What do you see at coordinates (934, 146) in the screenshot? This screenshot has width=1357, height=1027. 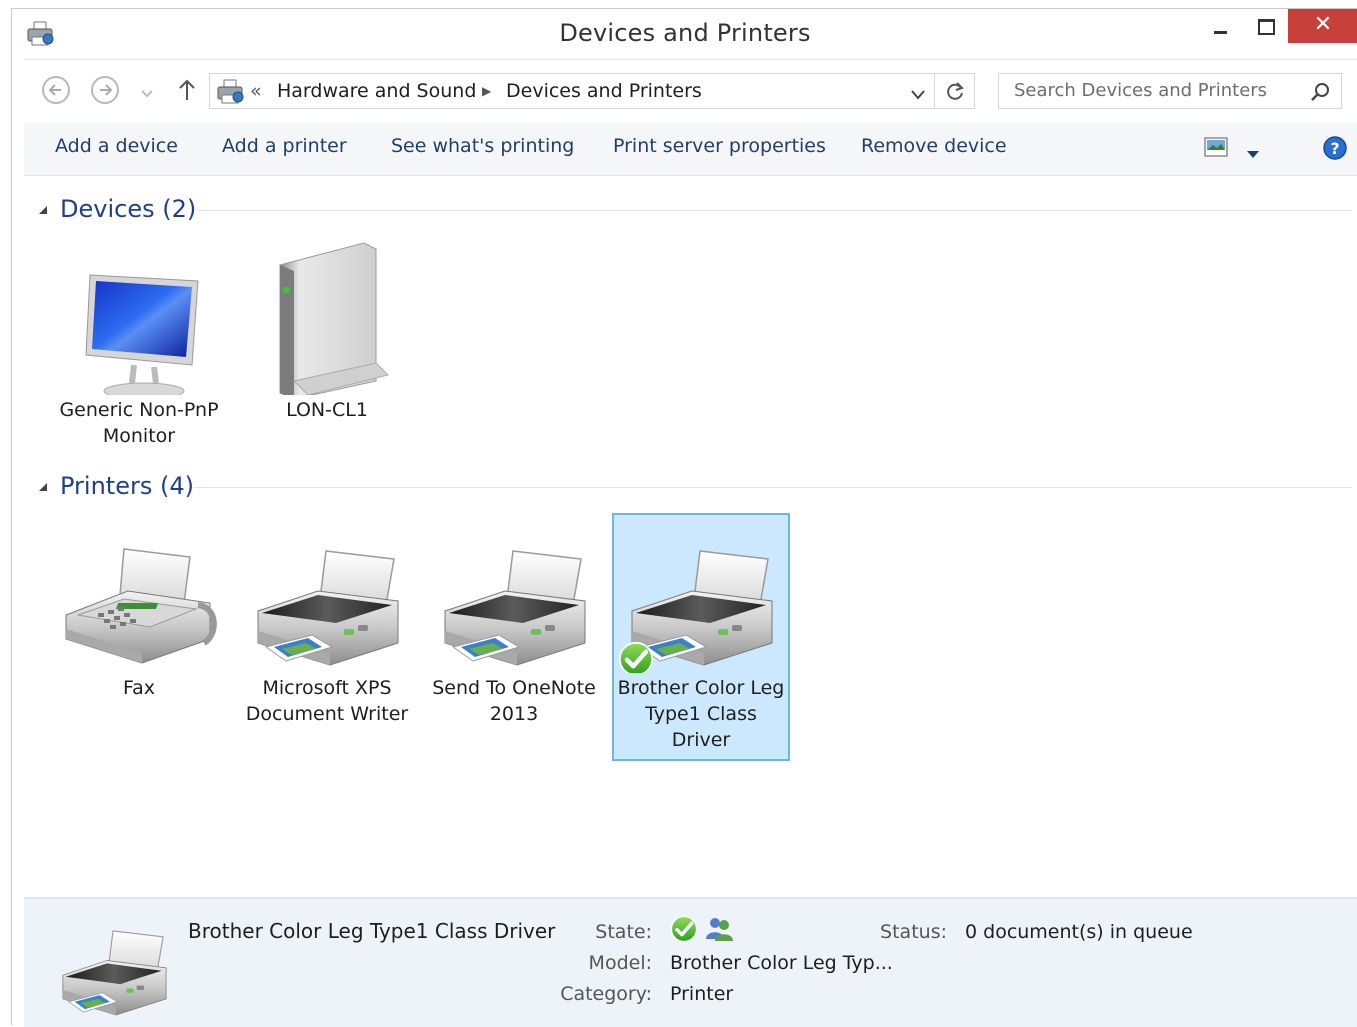 I see `remove-device-button: Remove device` at bounding box center [934, 146].